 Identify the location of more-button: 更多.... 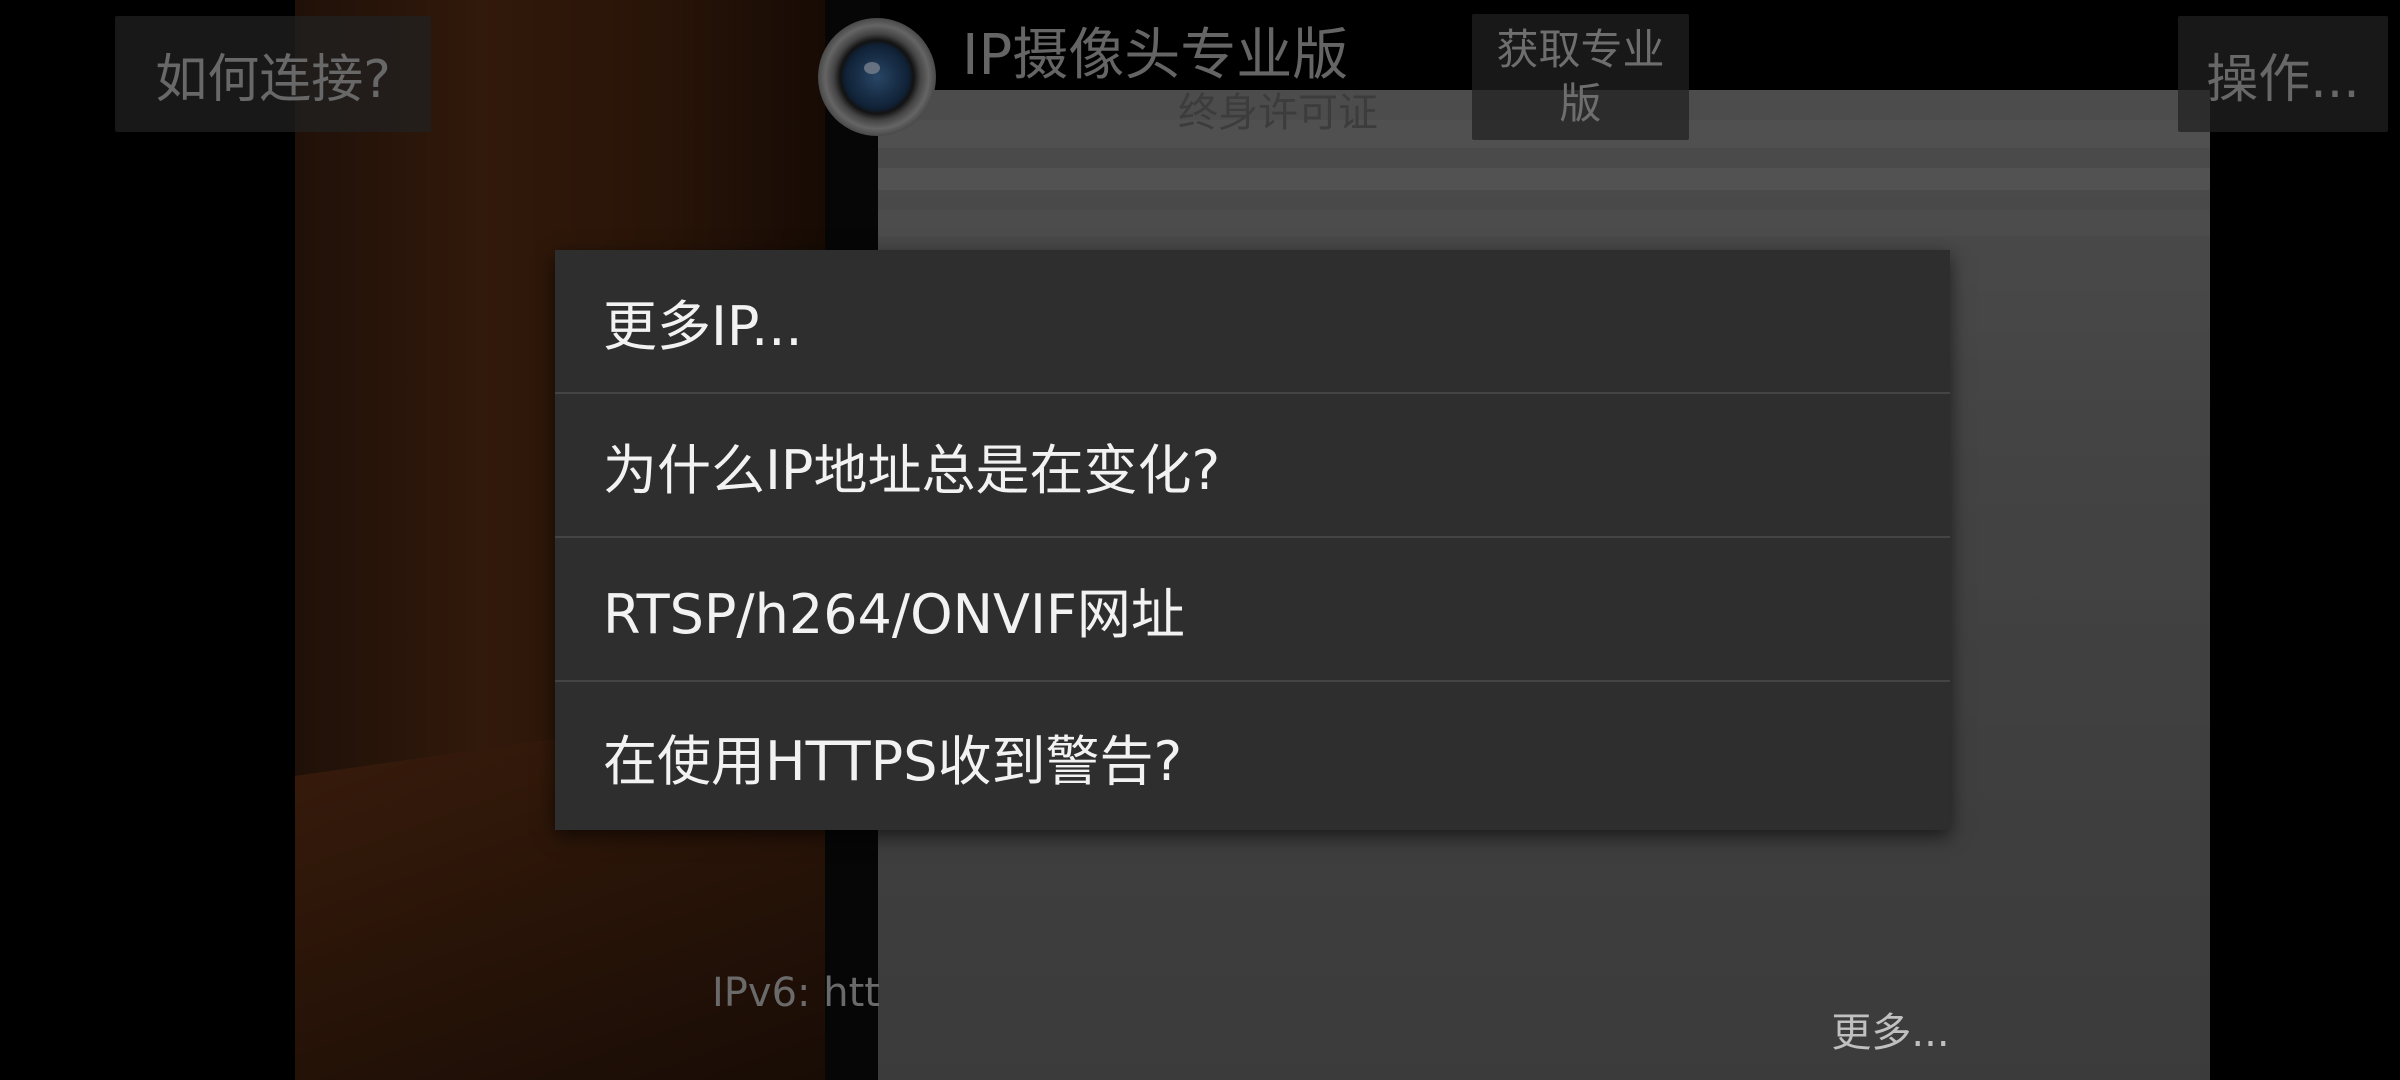
(1890, 1029).